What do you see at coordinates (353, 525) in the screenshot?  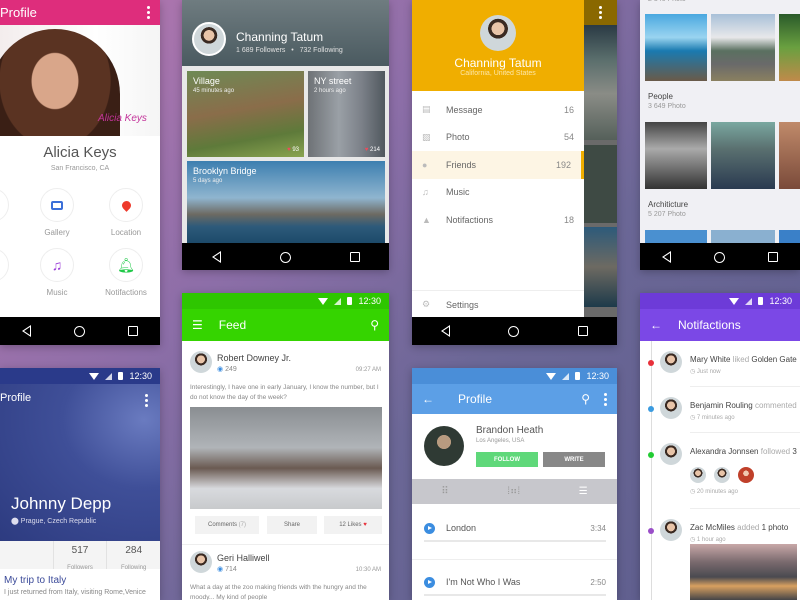 I see `like-button: 12 Likes ♥` at bounding box center [353, 525].